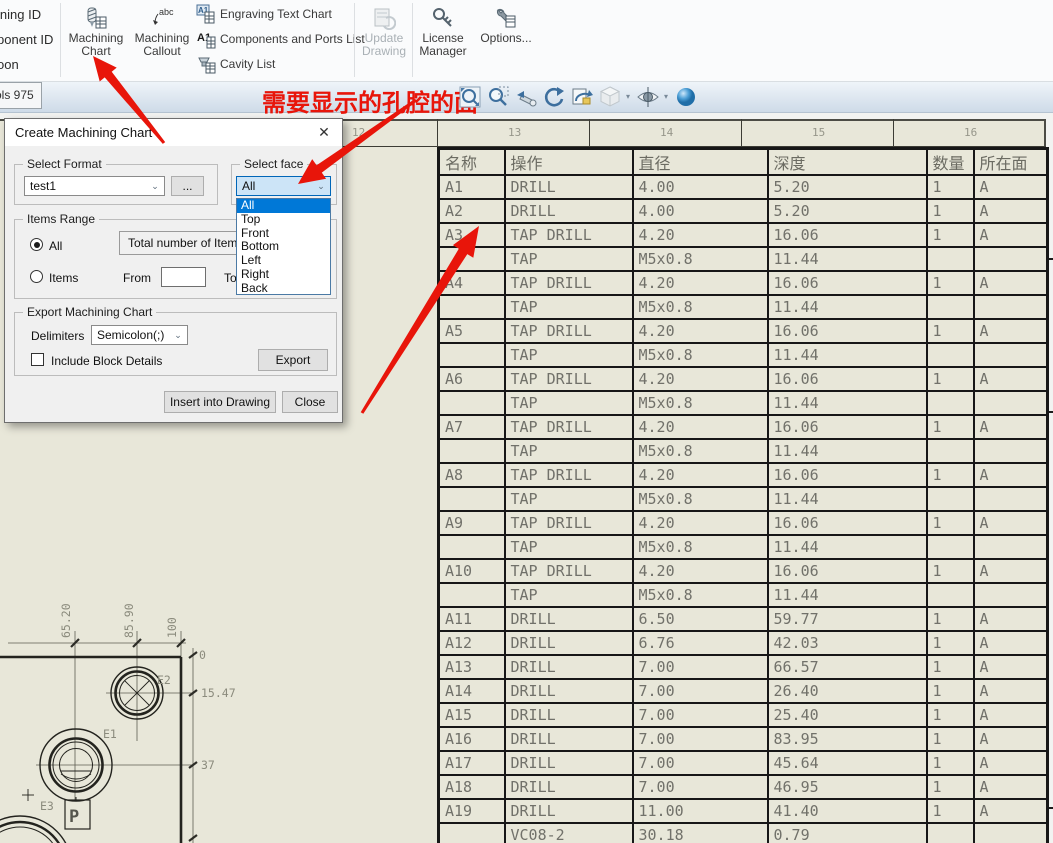  I want to click on rotate-view-icon, so click(554, 97).